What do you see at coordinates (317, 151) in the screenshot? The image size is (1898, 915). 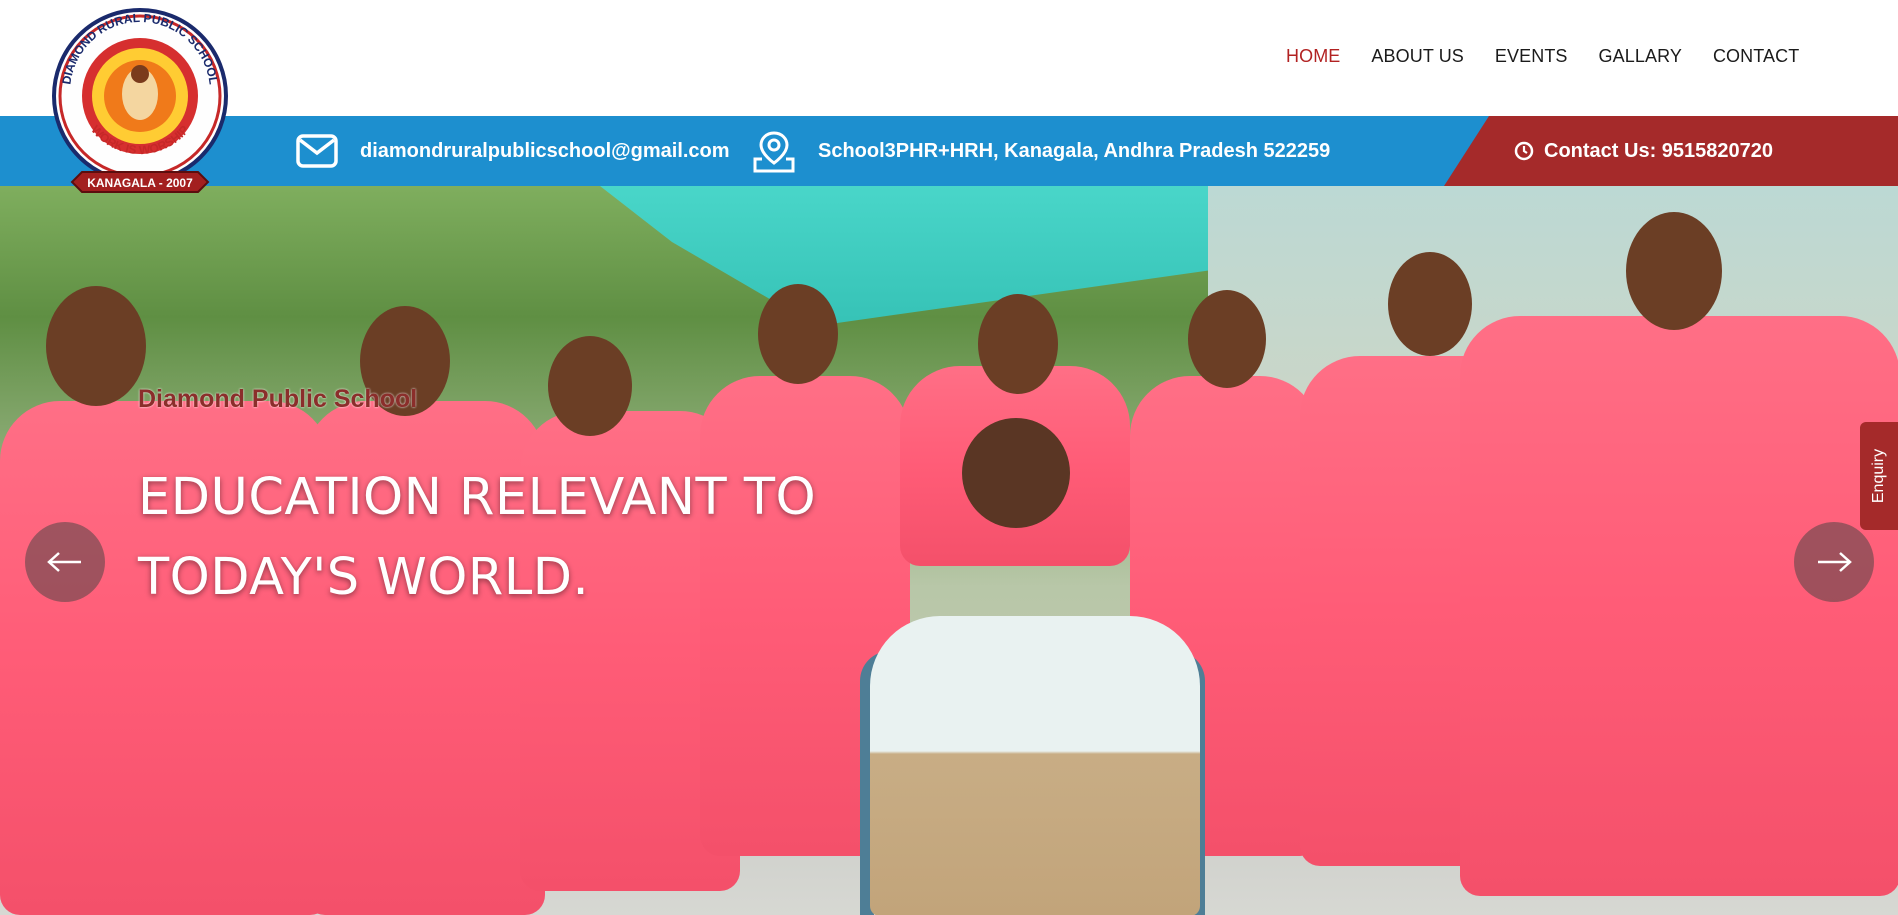 I see `envelope-icon` at bounding box center [317, 151].